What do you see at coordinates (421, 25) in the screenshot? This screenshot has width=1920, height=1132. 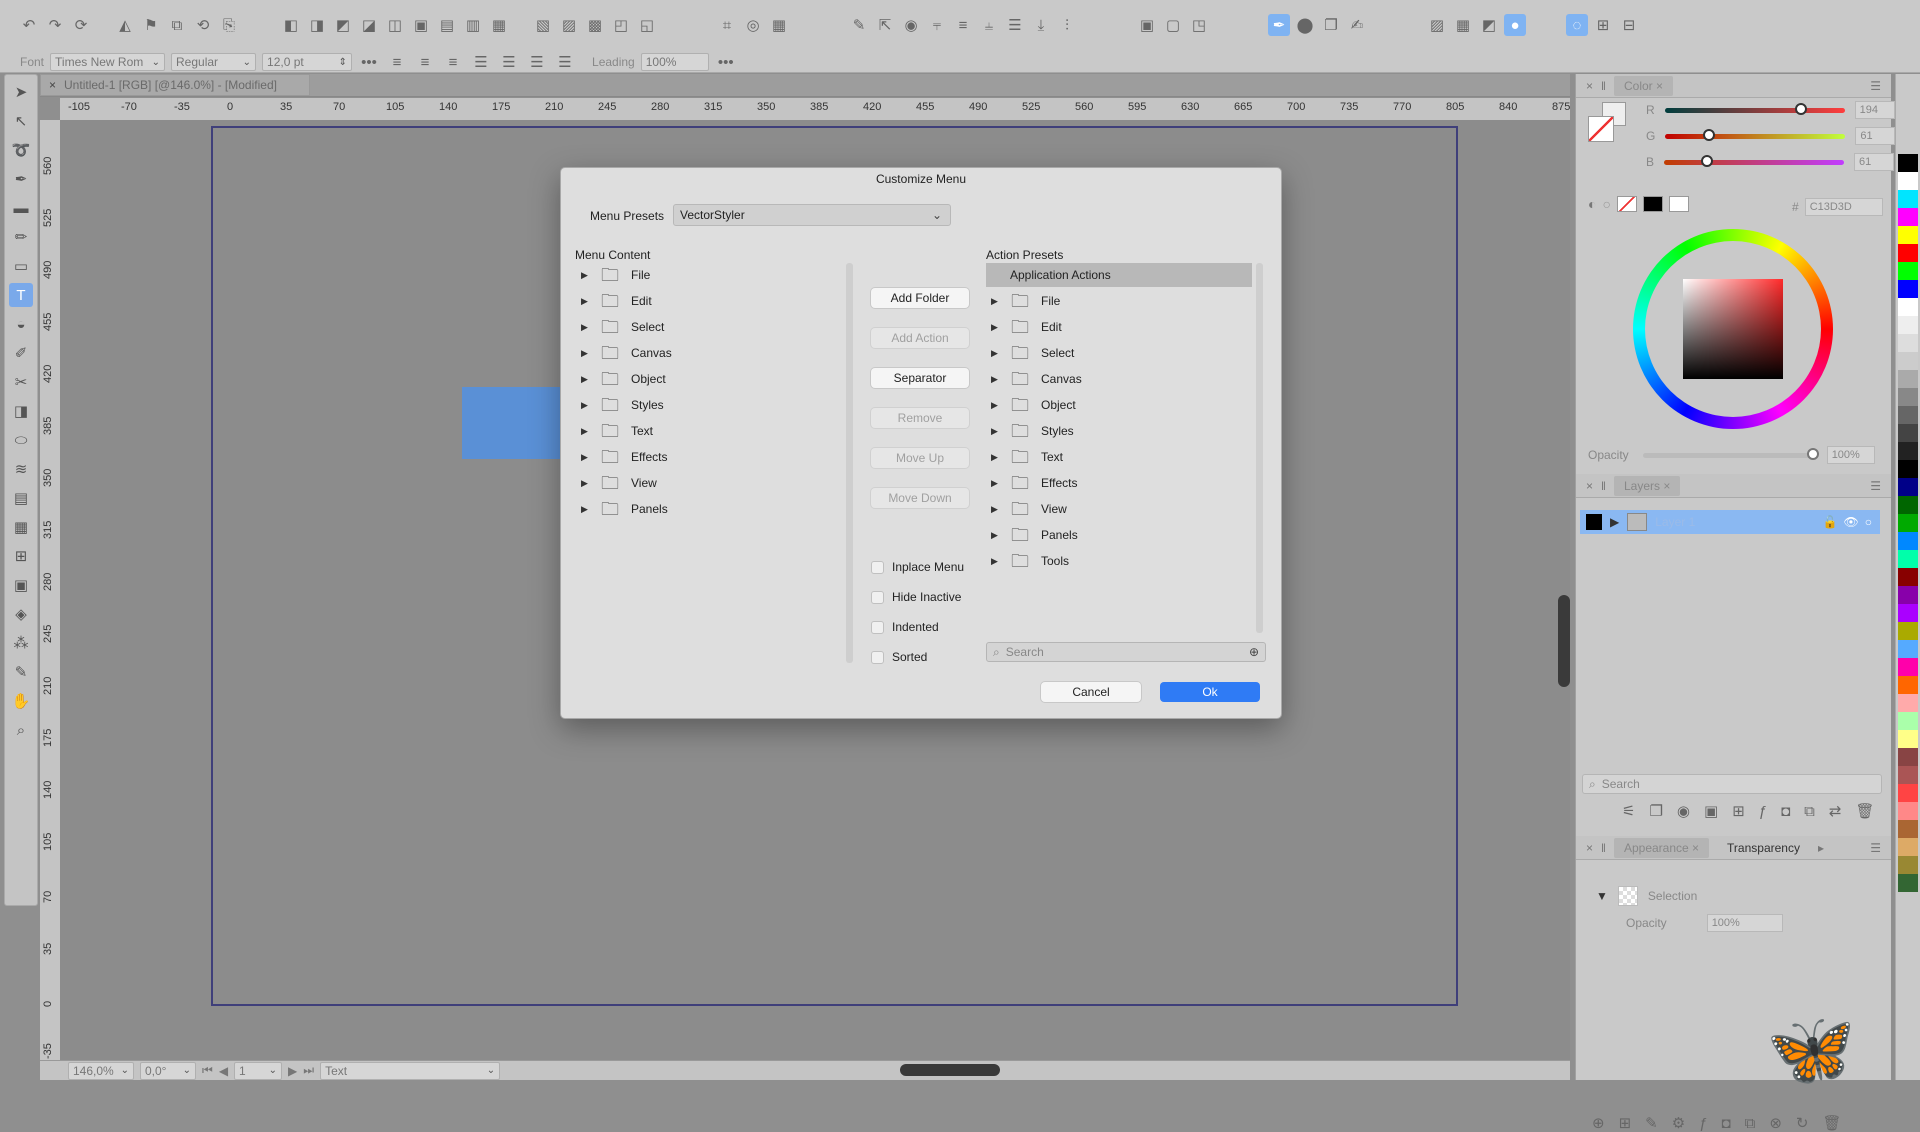 I see `trim-icon: ▣` at bounding box center [421, 25].